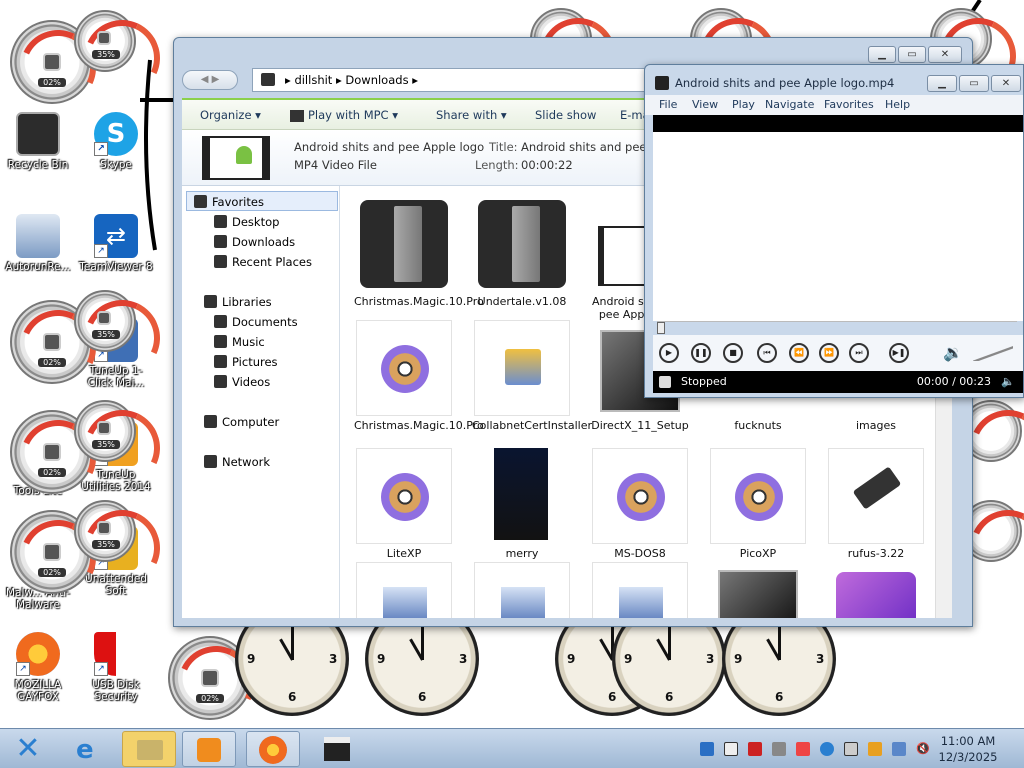 The width and height of the screenshot is (1024, 768). I want to click on menu-file: File, so click(668, 104).